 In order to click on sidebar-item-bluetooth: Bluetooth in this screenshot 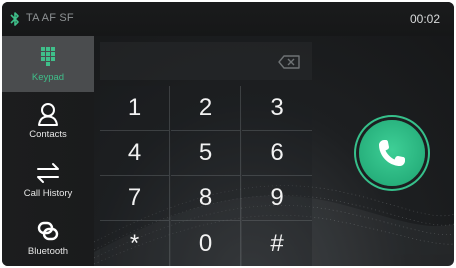, I will do `click(48, 238)`.